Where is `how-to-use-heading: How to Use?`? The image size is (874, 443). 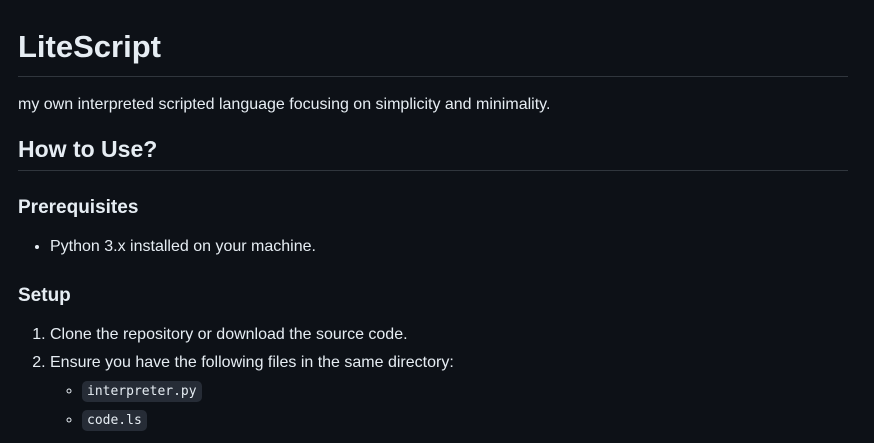 how-to-use-heading: How to Use? is located at coordinates (433, 153).